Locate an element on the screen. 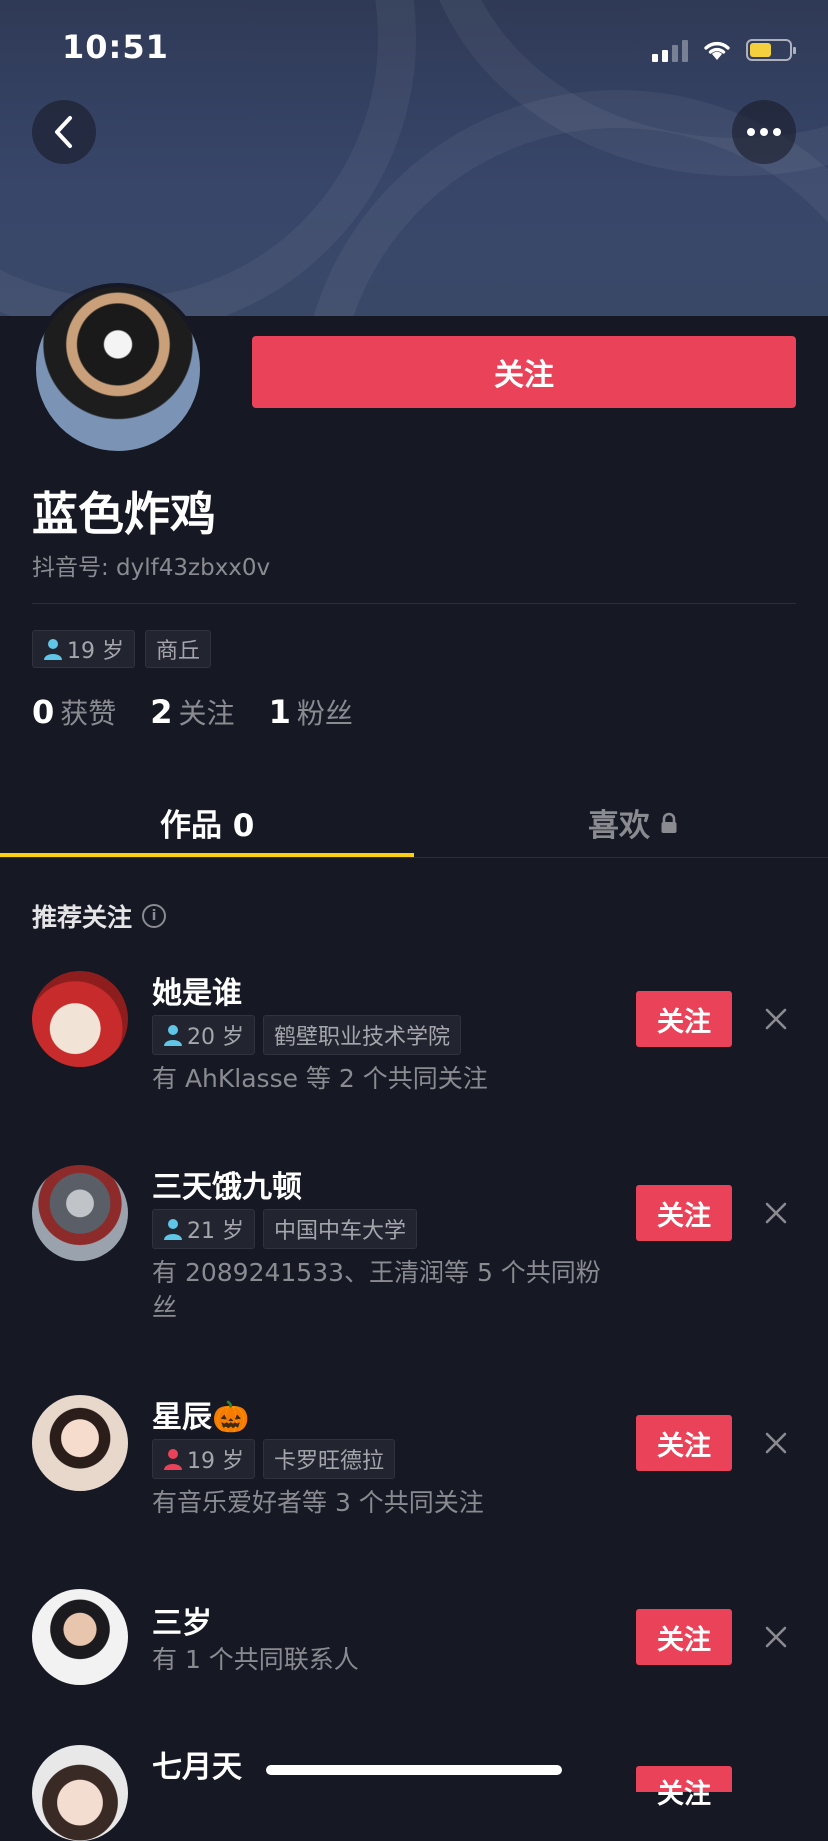 The image size is (828, 1841). battery-icon is located at coordinates (771, 50).